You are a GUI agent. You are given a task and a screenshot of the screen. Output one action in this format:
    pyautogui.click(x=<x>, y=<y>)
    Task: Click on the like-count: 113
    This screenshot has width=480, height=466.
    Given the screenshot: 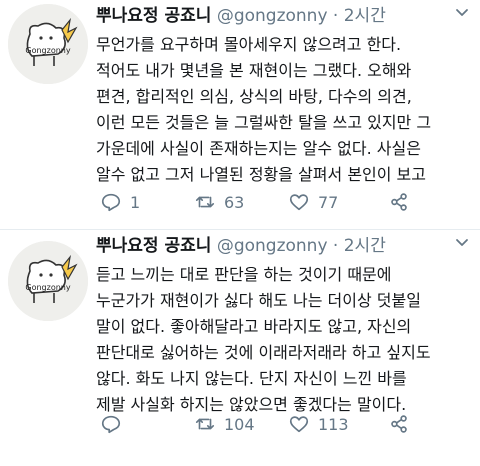 What is the action you would take?
    pyautogui.click(x=333, y=424)
    